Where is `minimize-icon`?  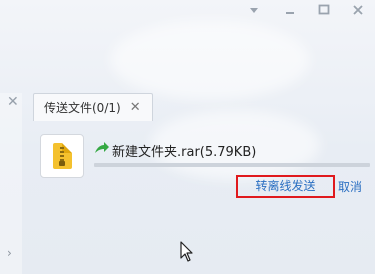
minimize-icon is located at coordinates (290, 13).